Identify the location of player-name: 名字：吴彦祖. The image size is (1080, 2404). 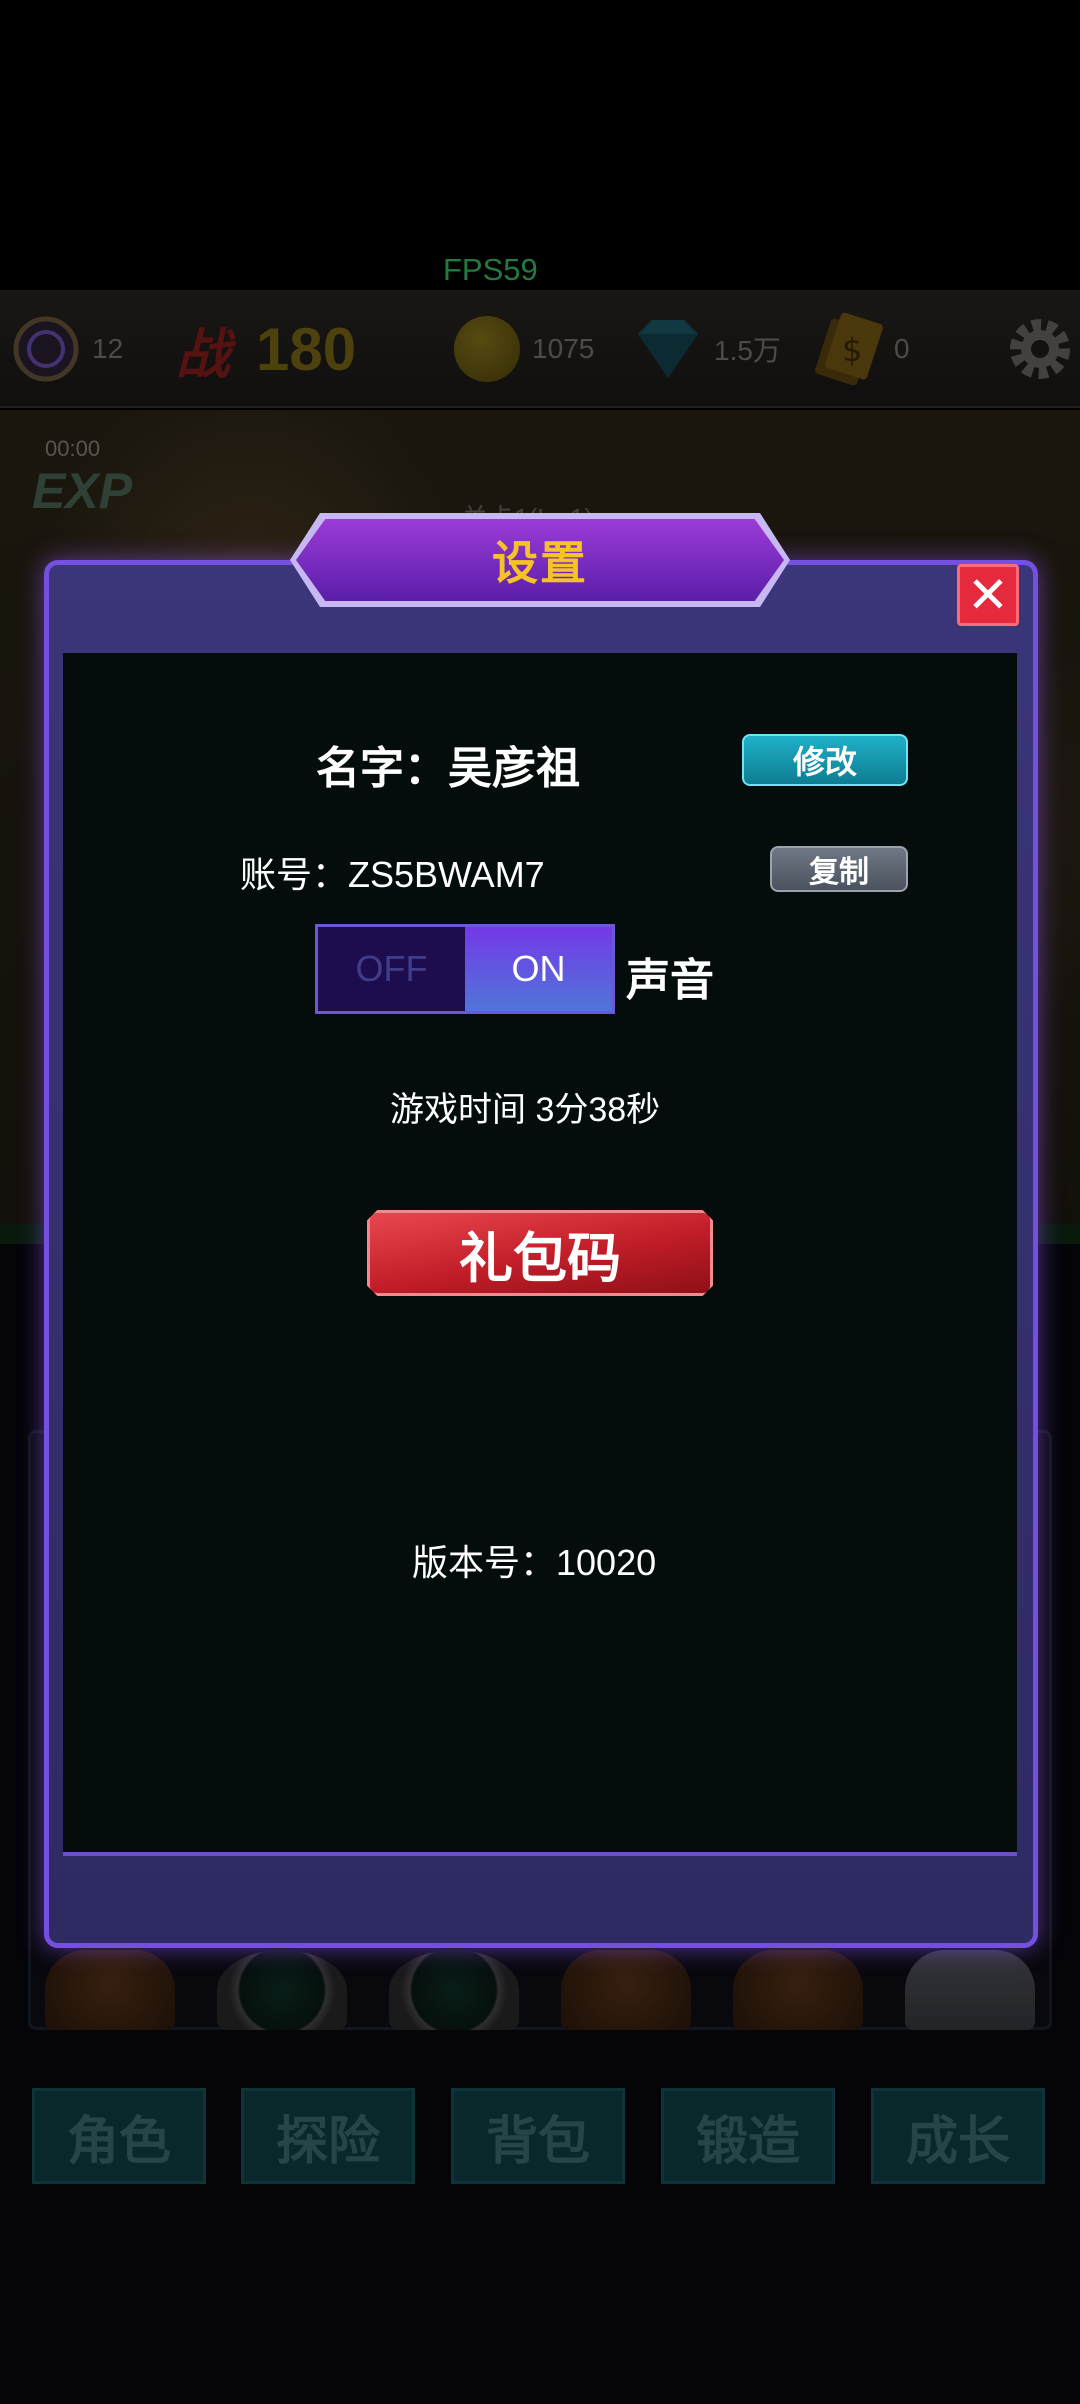
(448, 768).